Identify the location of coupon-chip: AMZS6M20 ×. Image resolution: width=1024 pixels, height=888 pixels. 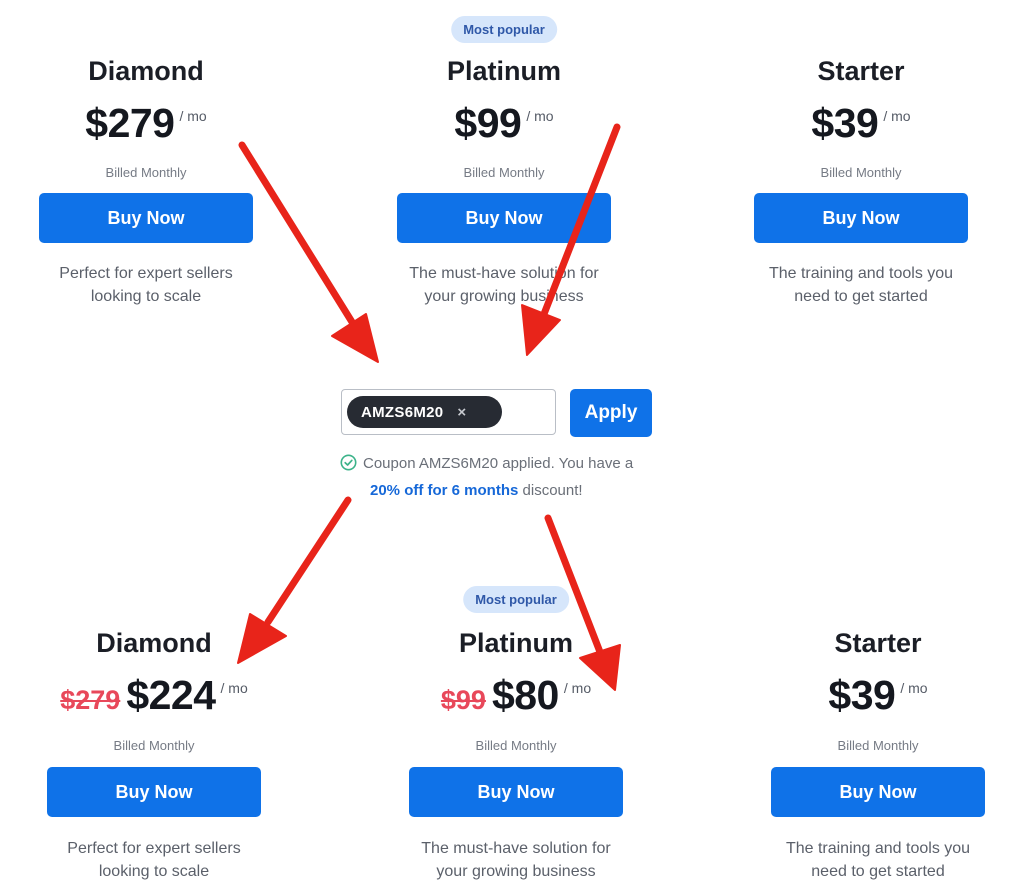
(424, 412).